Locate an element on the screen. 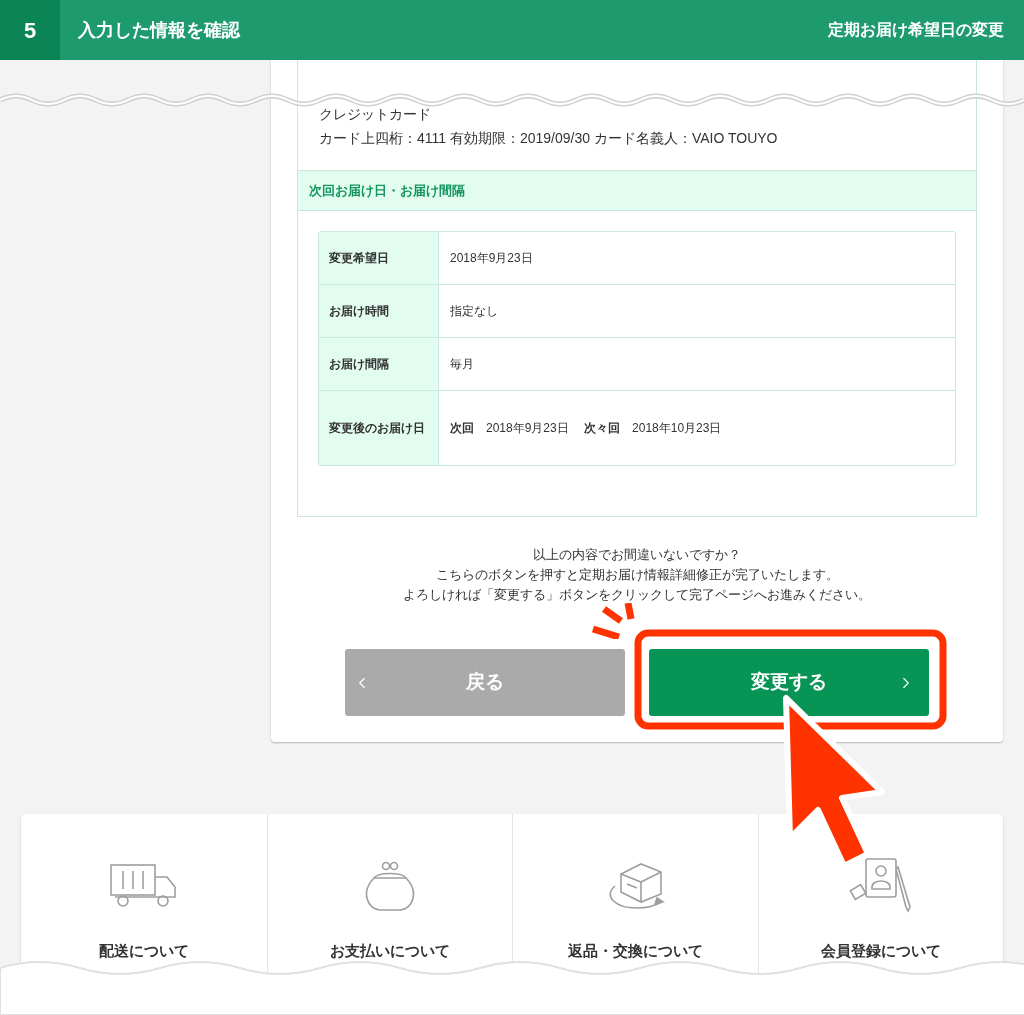 This screenshot has width=1024, height=1015. row-value: 毎月 is located at coordinates (462, 364).